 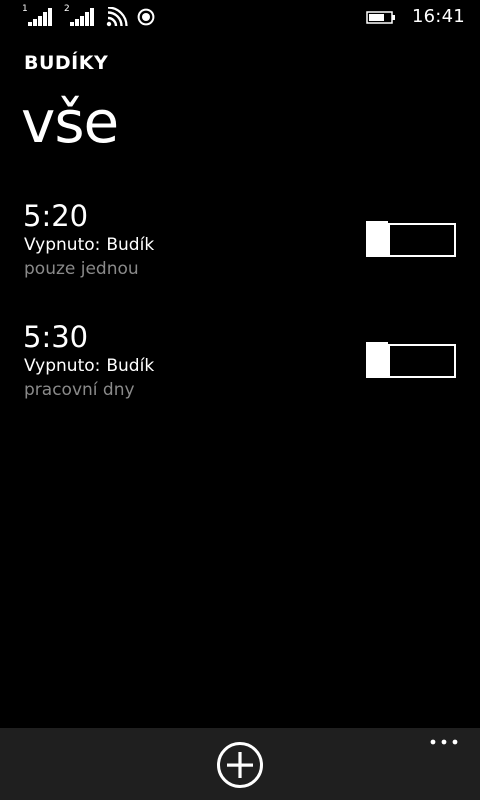 I want to click on alarm-repeat: pracovní dny, so click(x=79, y=390).